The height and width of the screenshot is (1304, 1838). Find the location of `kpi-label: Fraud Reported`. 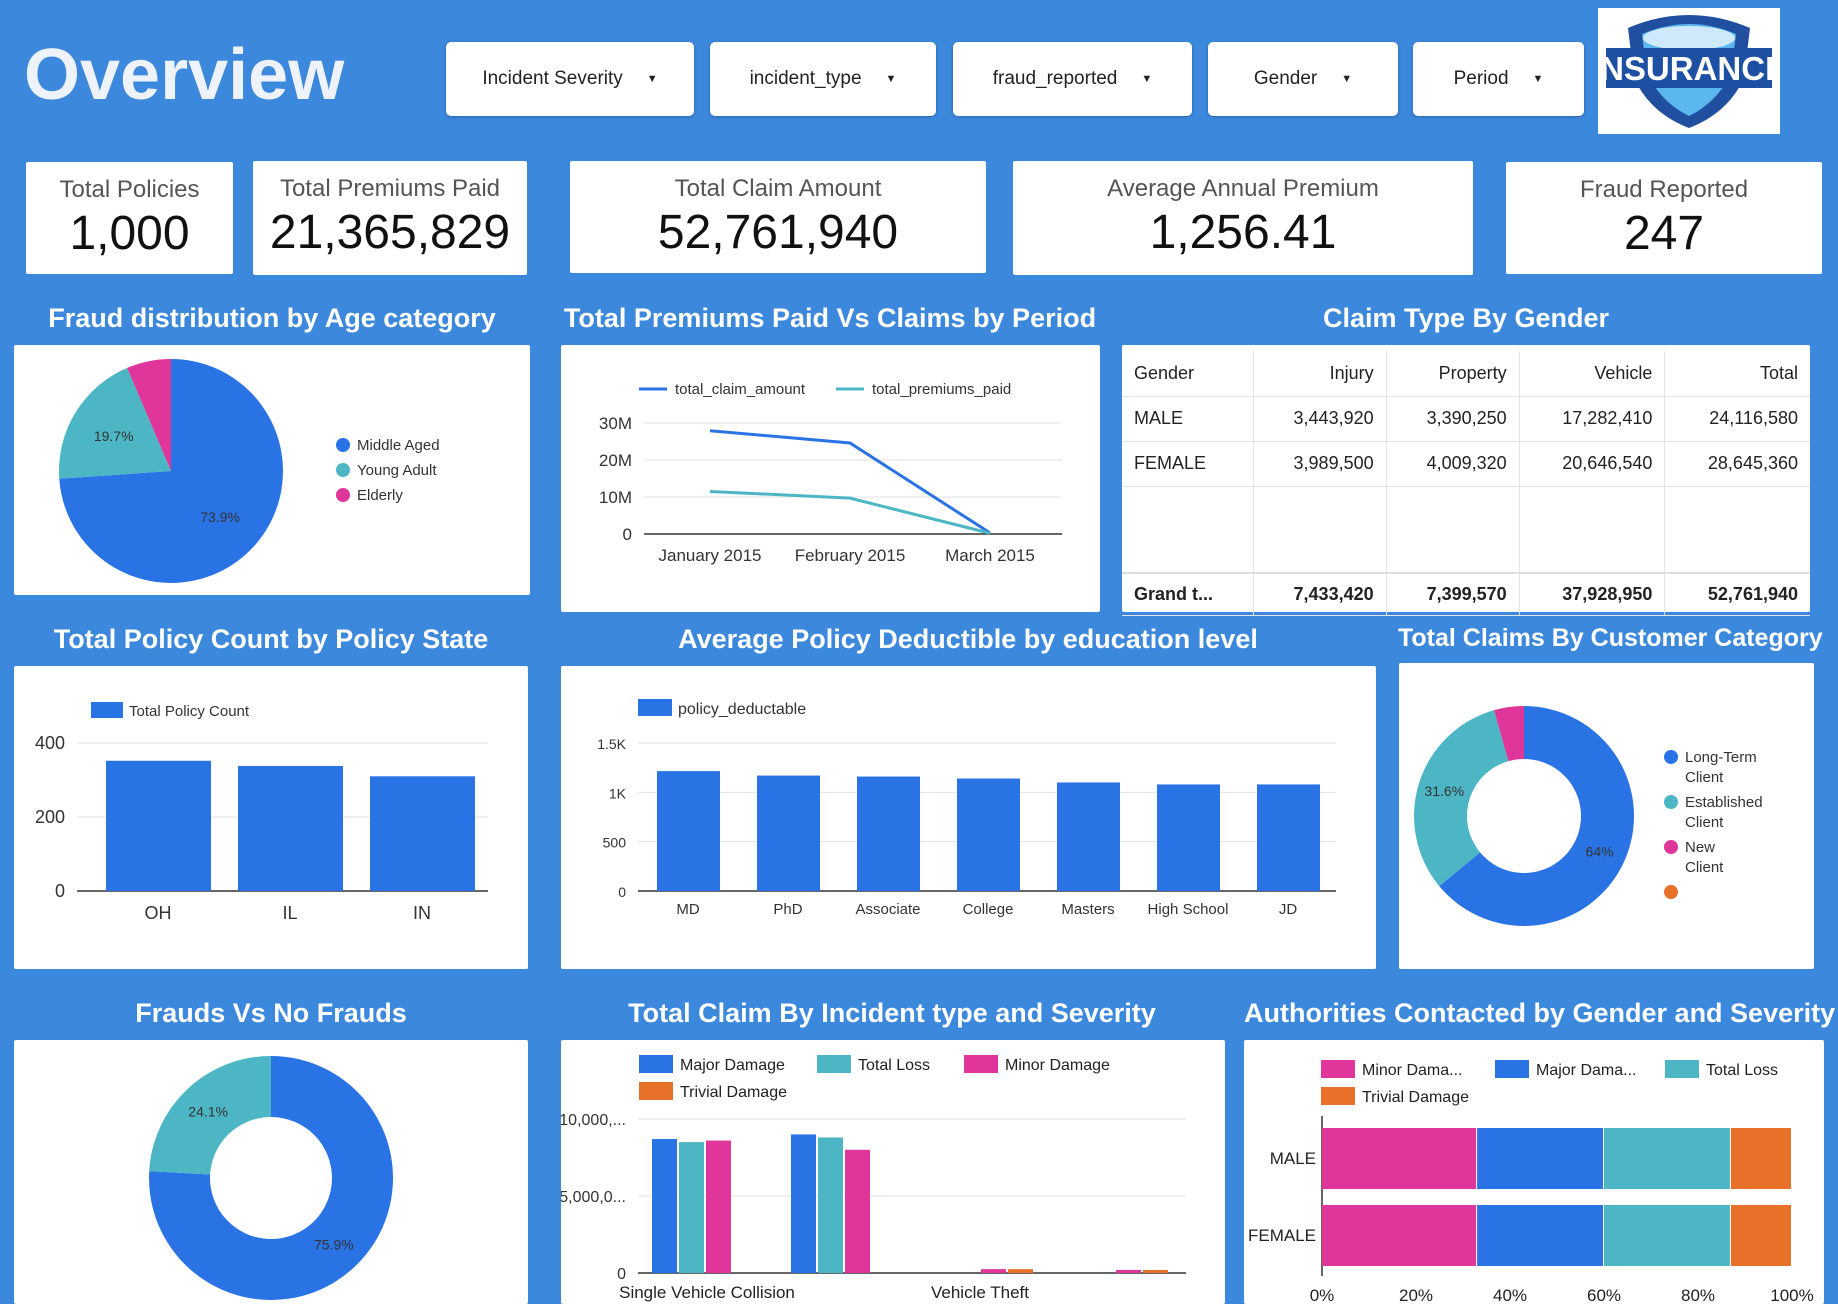

kpi-label: Fraud Reported is located at coordinates (1664, 189).